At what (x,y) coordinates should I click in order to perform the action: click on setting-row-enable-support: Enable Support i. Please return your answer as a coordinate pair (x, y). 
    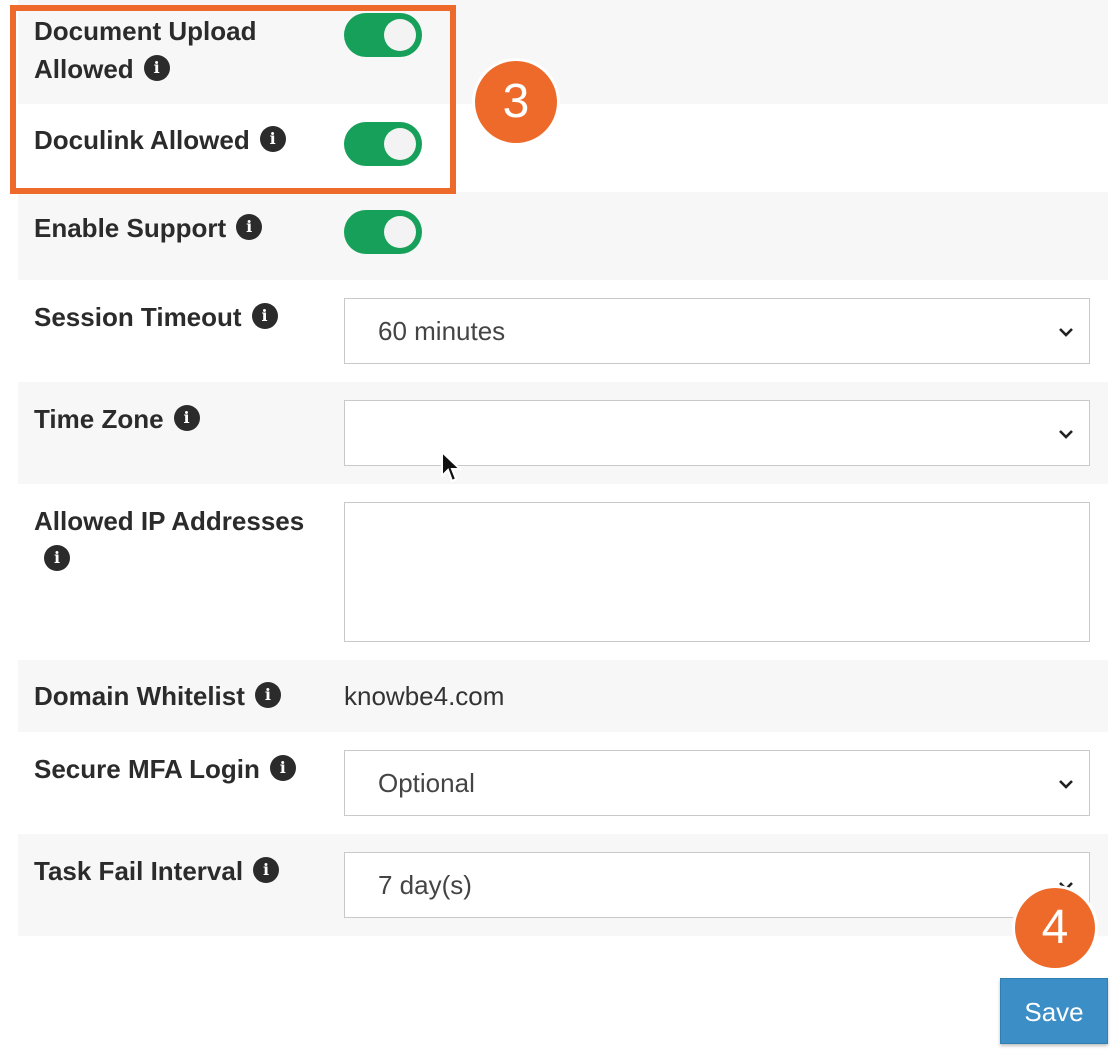
    Looking at the image, I should click on (563, 236).